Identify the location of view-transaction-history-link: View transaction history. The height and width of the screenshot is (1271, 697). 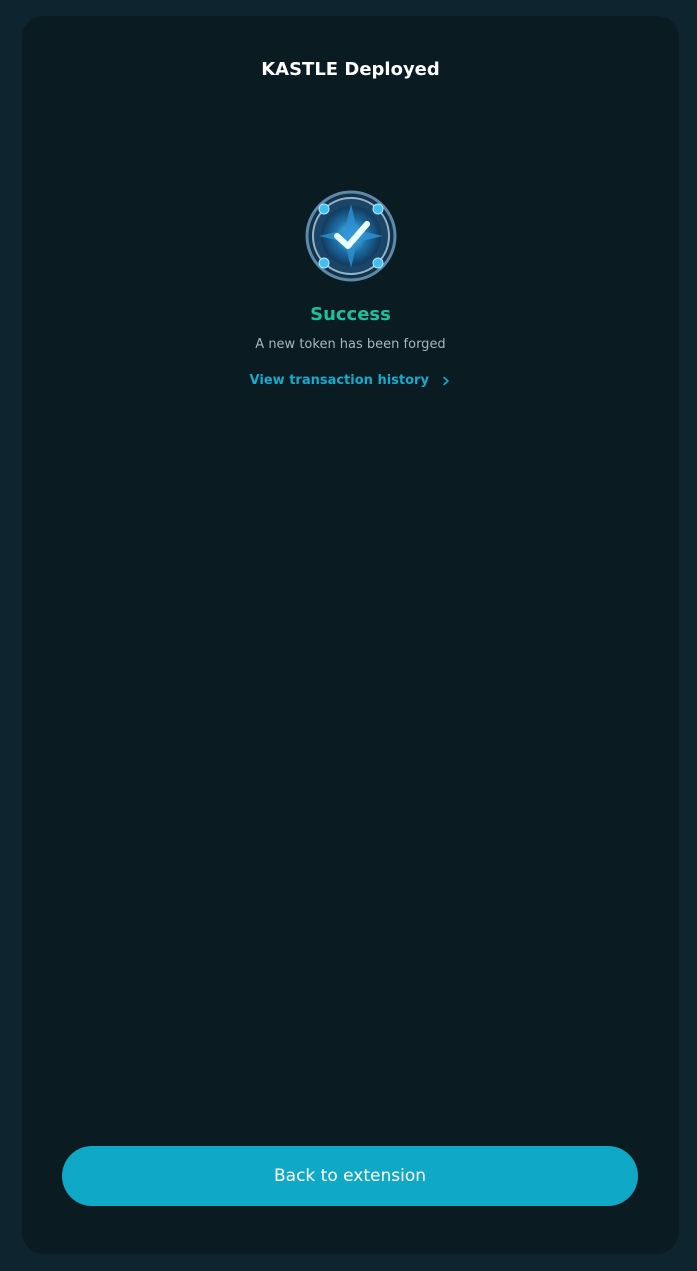
(350, 381).